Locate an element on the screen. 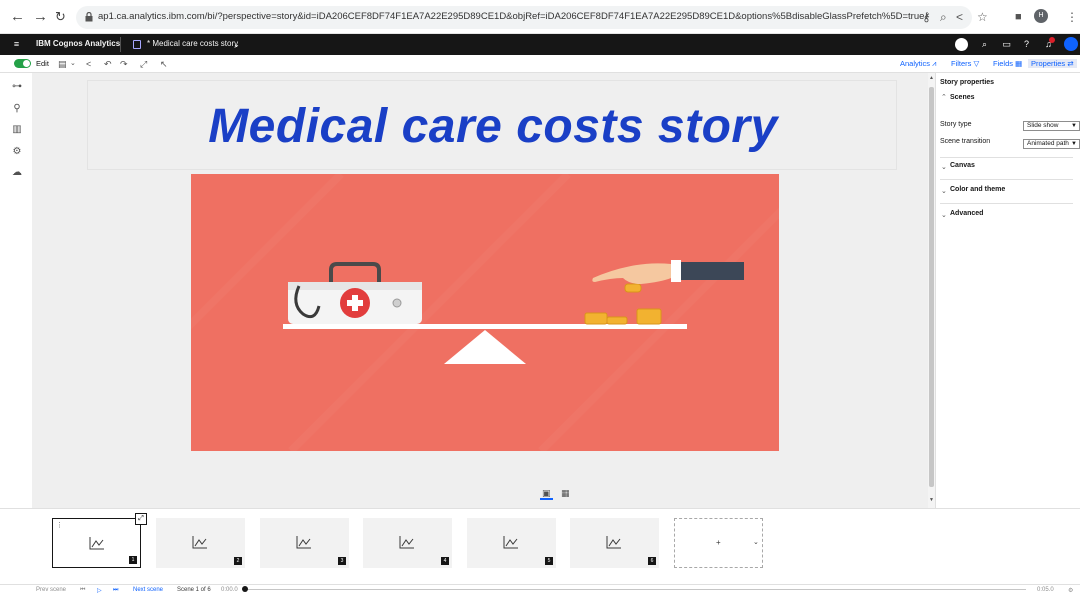  add-scene-button: + ⌄ is located at coordinates (718, 543).